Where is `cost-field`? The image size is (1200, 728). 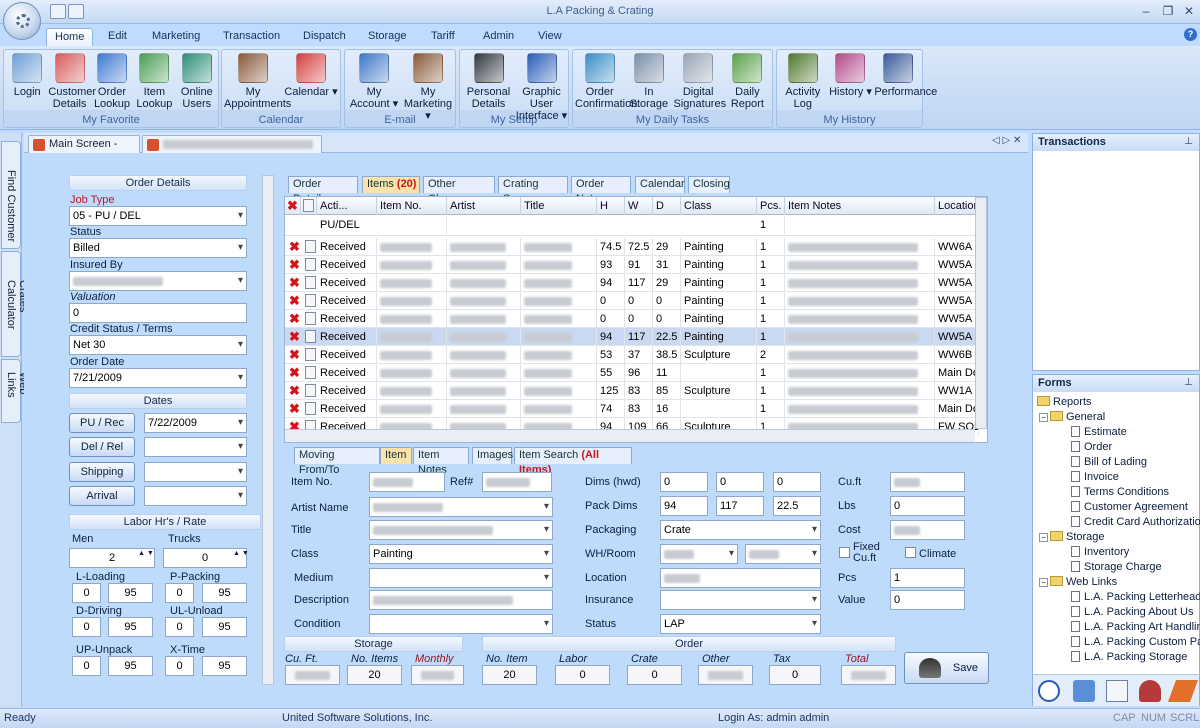
cost-field is located at coordinates (927, 530).